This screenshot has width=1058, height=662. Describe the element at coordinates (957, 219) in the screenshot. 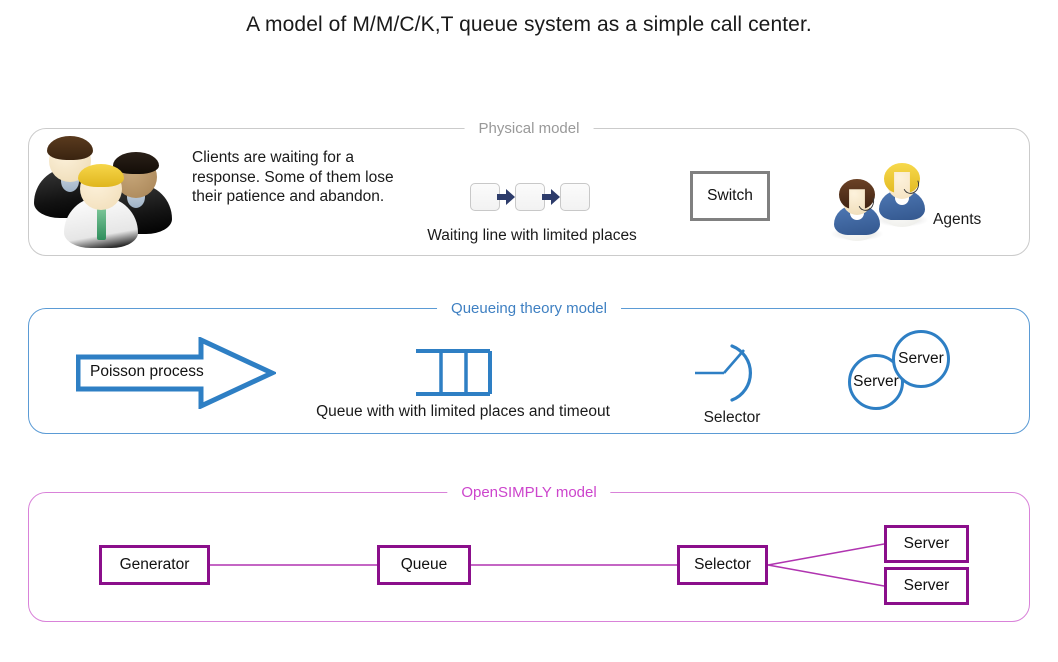

I see `agents-label: Agents` at that location.